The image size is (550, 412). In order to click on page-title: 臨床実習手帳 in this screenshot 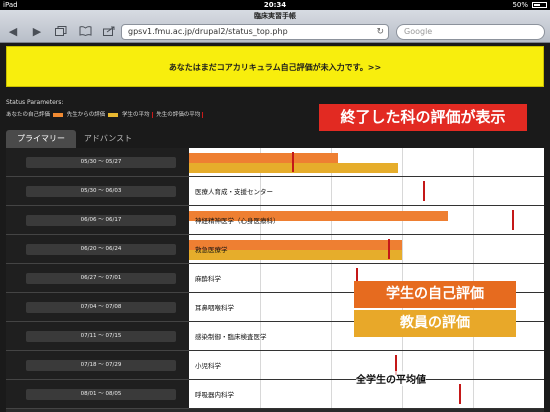, I will do `click(275, 16)`.